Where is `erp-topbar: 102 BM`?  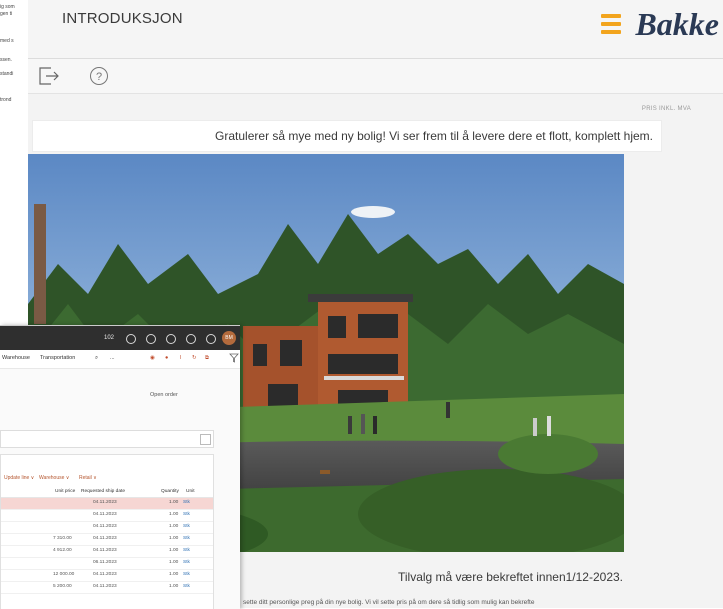
erp-topbar: 102 BM is located at coordinates (120, 338).